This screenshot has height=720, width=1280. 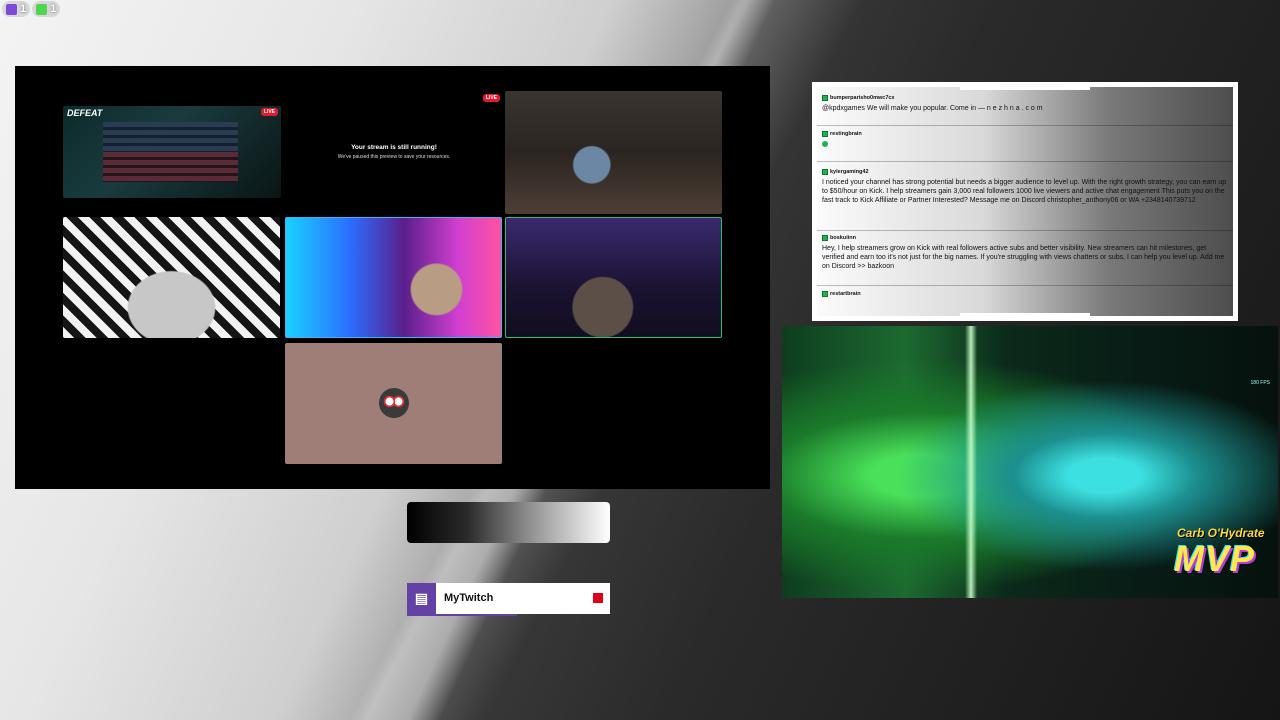 I want to click on user-avatar, so click(x=394, y=403).